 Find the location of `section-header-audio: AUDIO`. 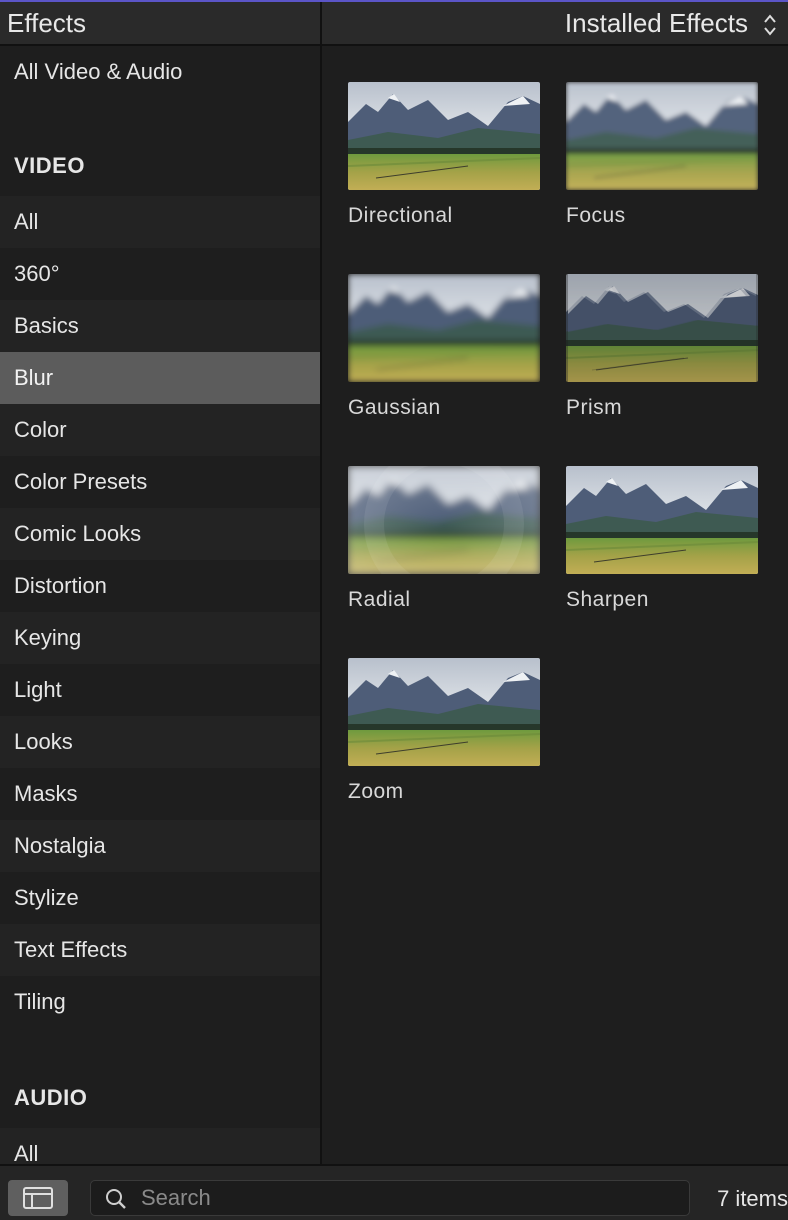

section-header-audio: AUDIO is located at coordinates (51, 1097).